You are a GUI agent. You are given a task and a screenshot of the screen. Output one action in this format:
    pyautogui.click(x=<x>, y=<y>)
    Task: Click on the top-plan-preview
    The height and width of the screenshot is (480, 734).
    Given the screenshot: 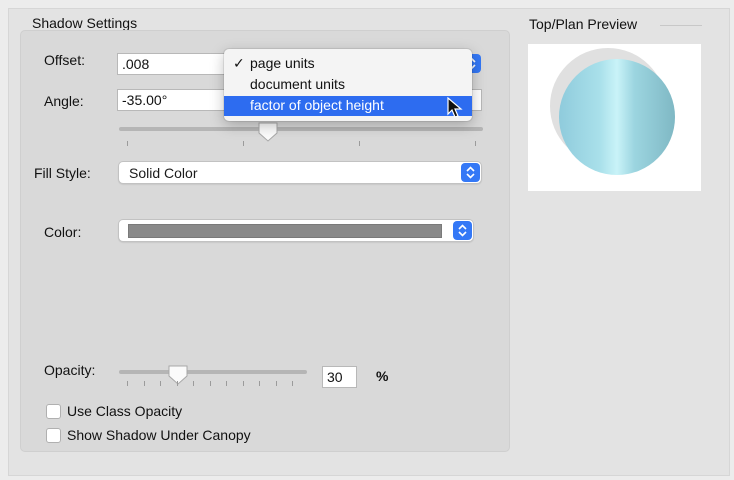 What is the action you would take?
    pyautogui.click(x=614, y=117)
    